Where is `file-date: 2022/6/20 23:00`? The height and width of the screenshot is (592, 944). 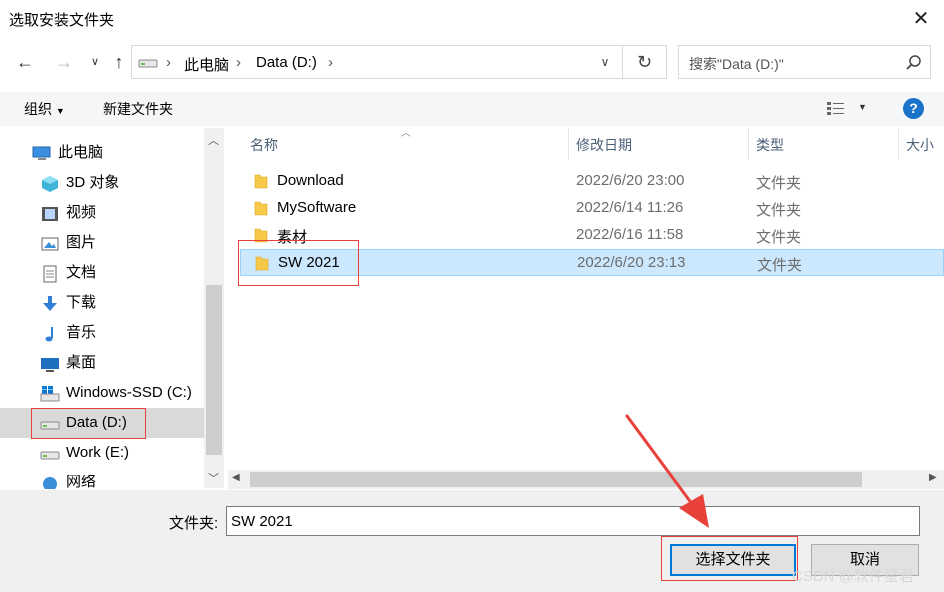 file-date: 2022/6/20 23:00 is located at coordinates (630, 180).